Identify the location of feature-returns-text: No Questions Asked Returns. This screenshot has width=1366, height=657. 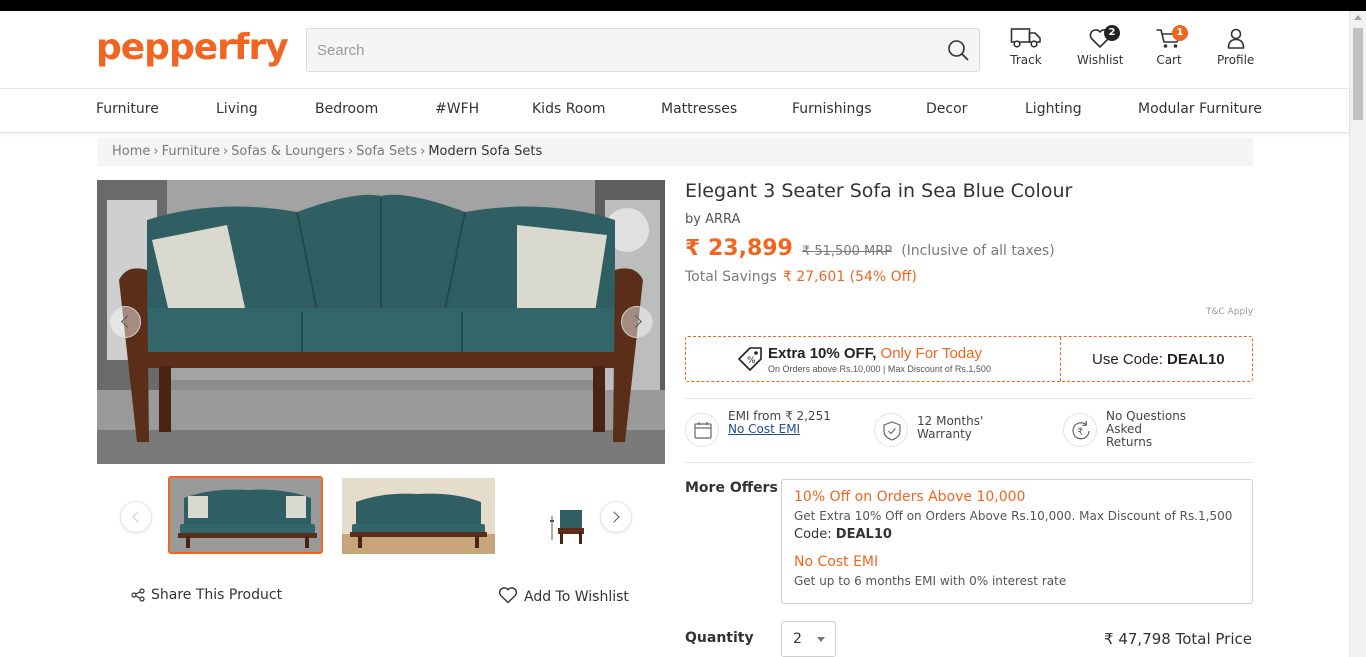
(1146, 429).